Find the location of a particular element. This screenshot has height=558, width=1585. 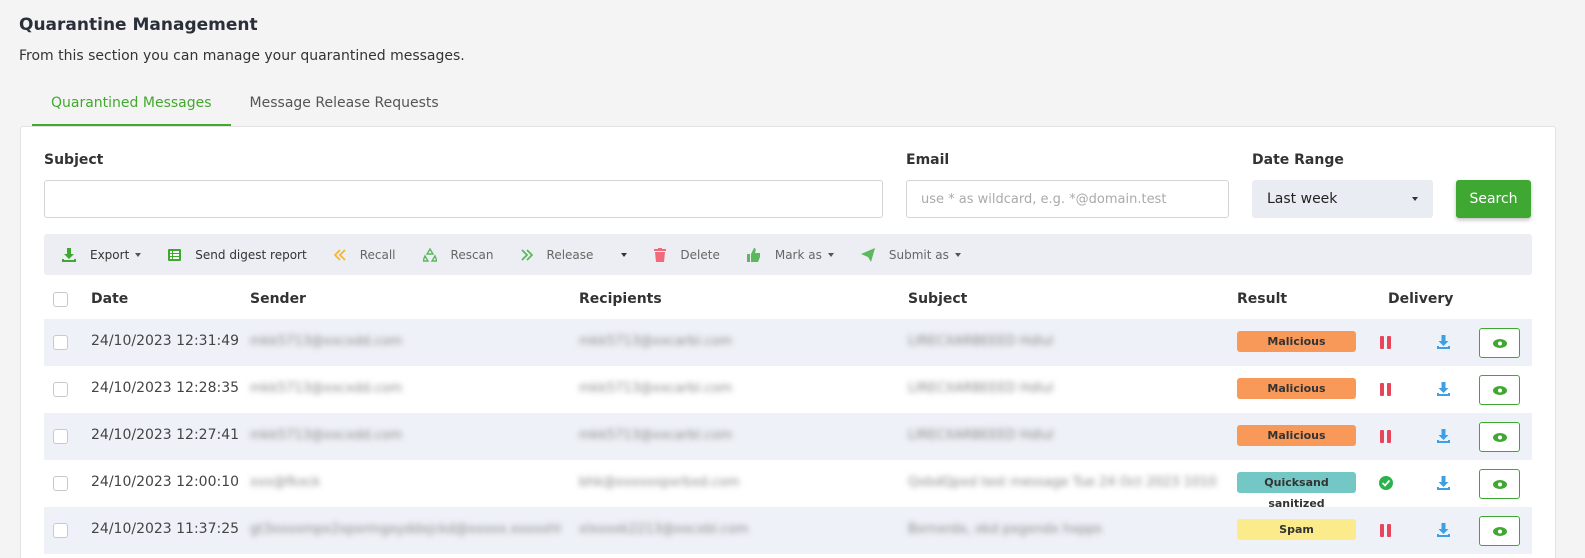

list-icon is located at coordinates (175, 254).